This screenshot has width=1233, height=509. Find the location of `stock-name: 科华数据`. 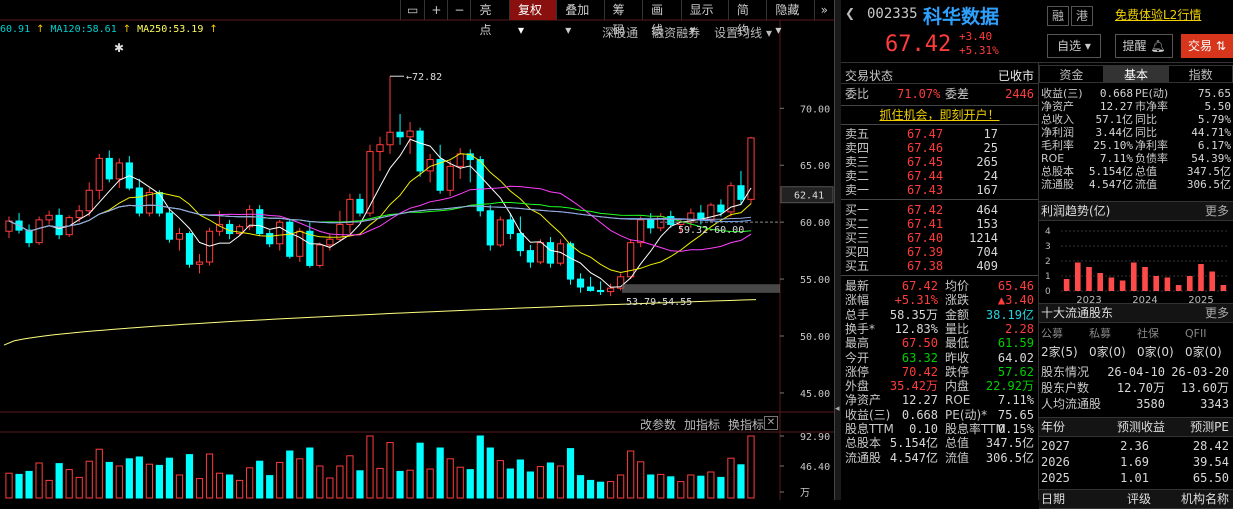

stock-name: 科华数据 is located at coordinates (961, 15).